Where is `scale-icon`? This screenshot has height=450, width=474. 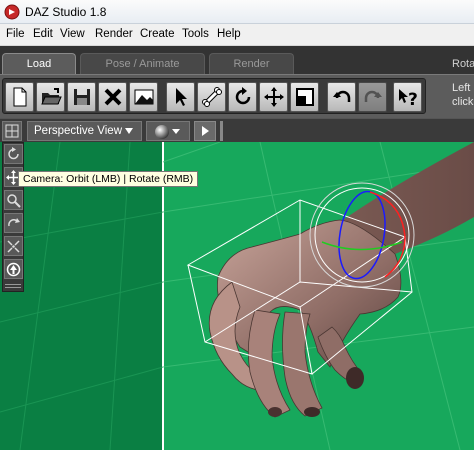
scale-icon is located at coordinates (304, 97).